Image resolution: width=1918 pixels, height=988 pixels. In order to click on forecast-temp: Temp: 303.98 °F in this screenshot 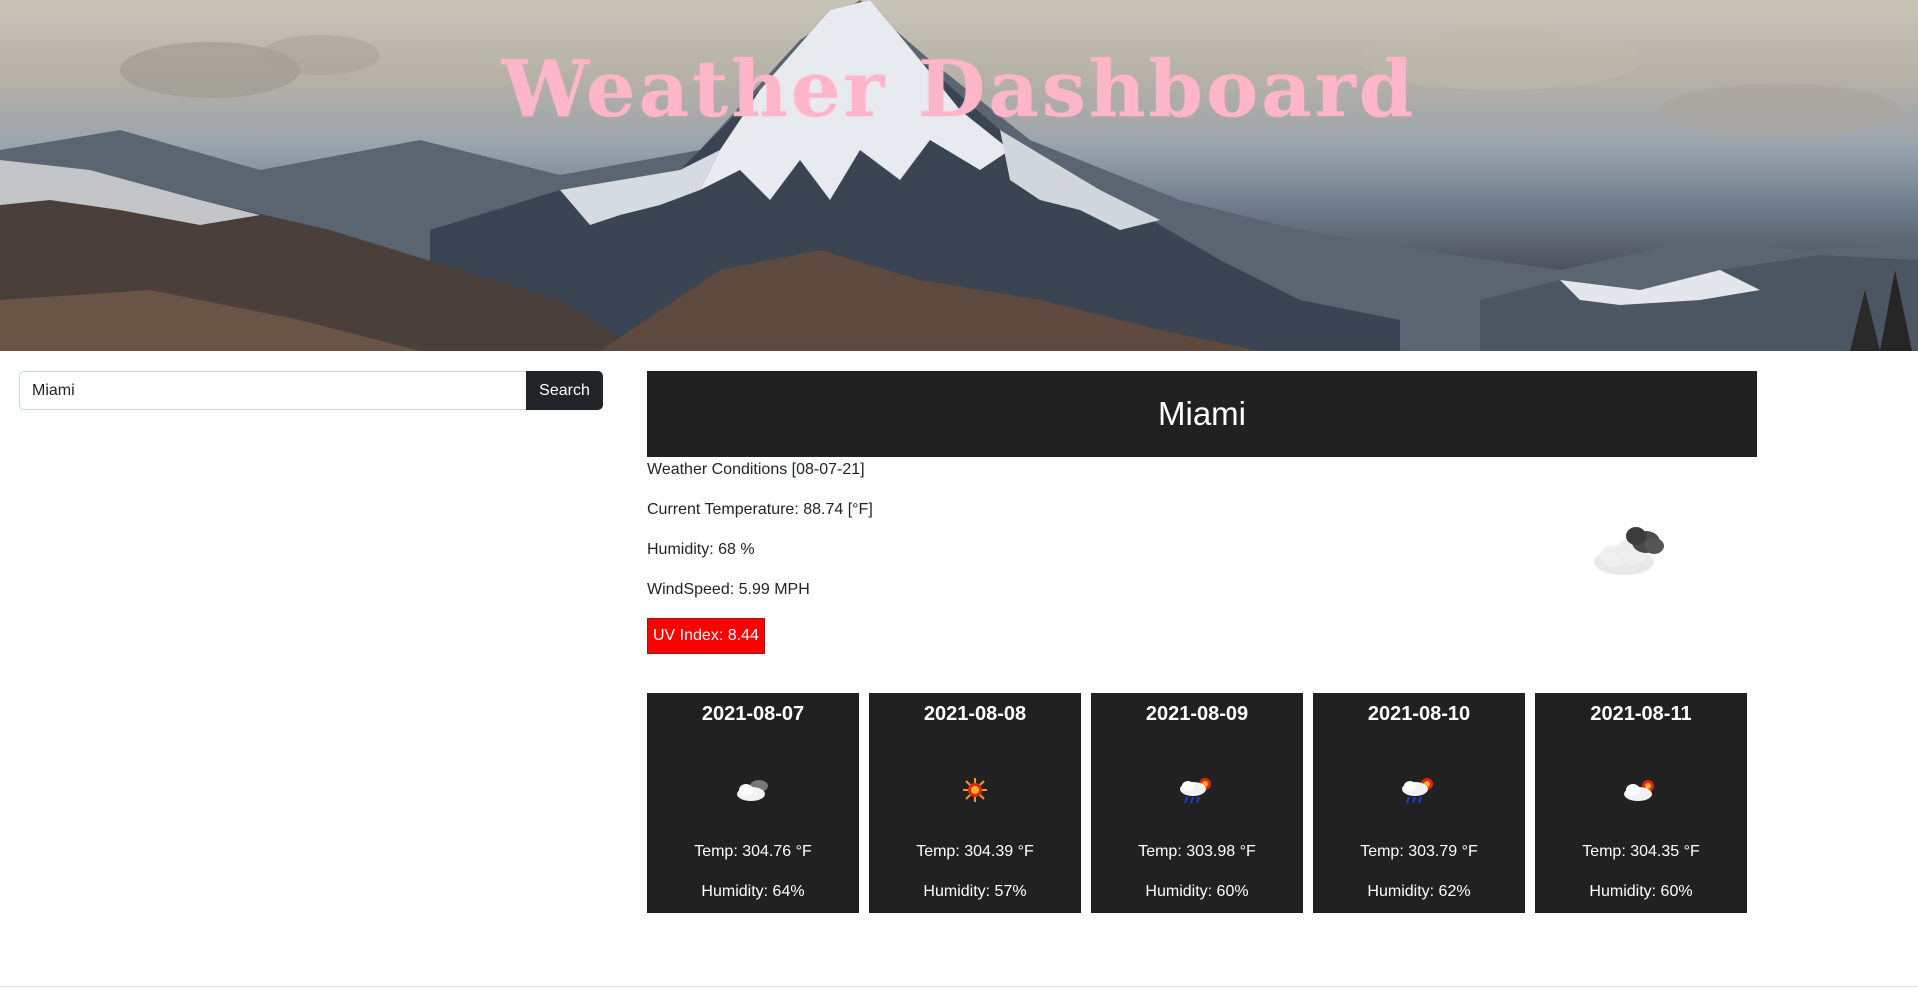, I will do `click(1197, 851)`.